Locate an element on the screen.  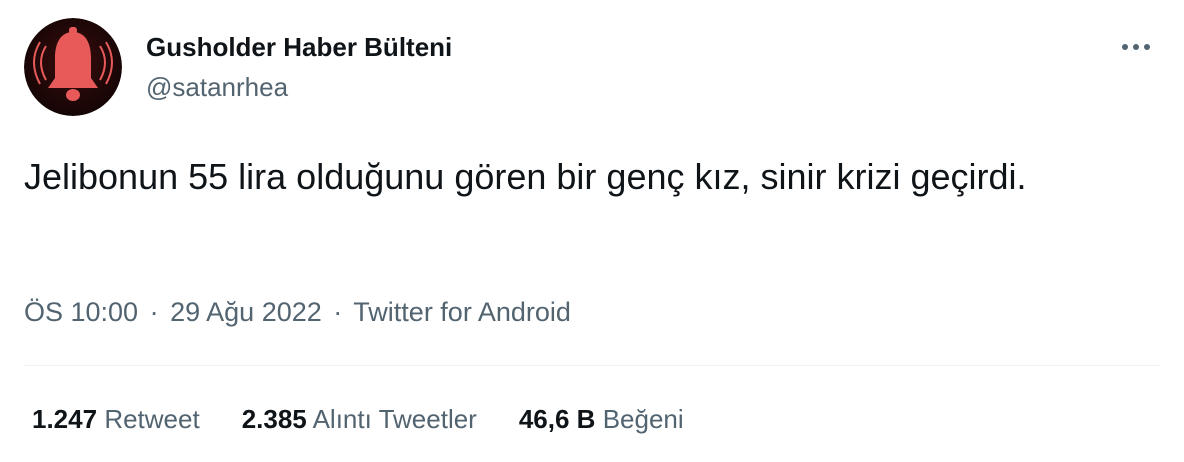
retweets-label: Retweet is located at coordinates (152, 419).